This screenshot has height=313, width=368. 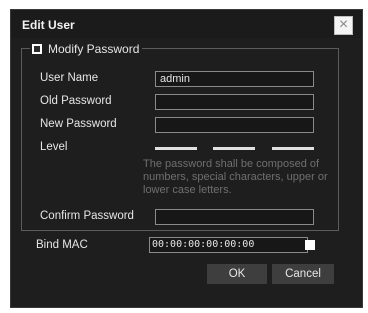 I want to click on modify-password-label: Modify Password, so click(x=94, y=49).